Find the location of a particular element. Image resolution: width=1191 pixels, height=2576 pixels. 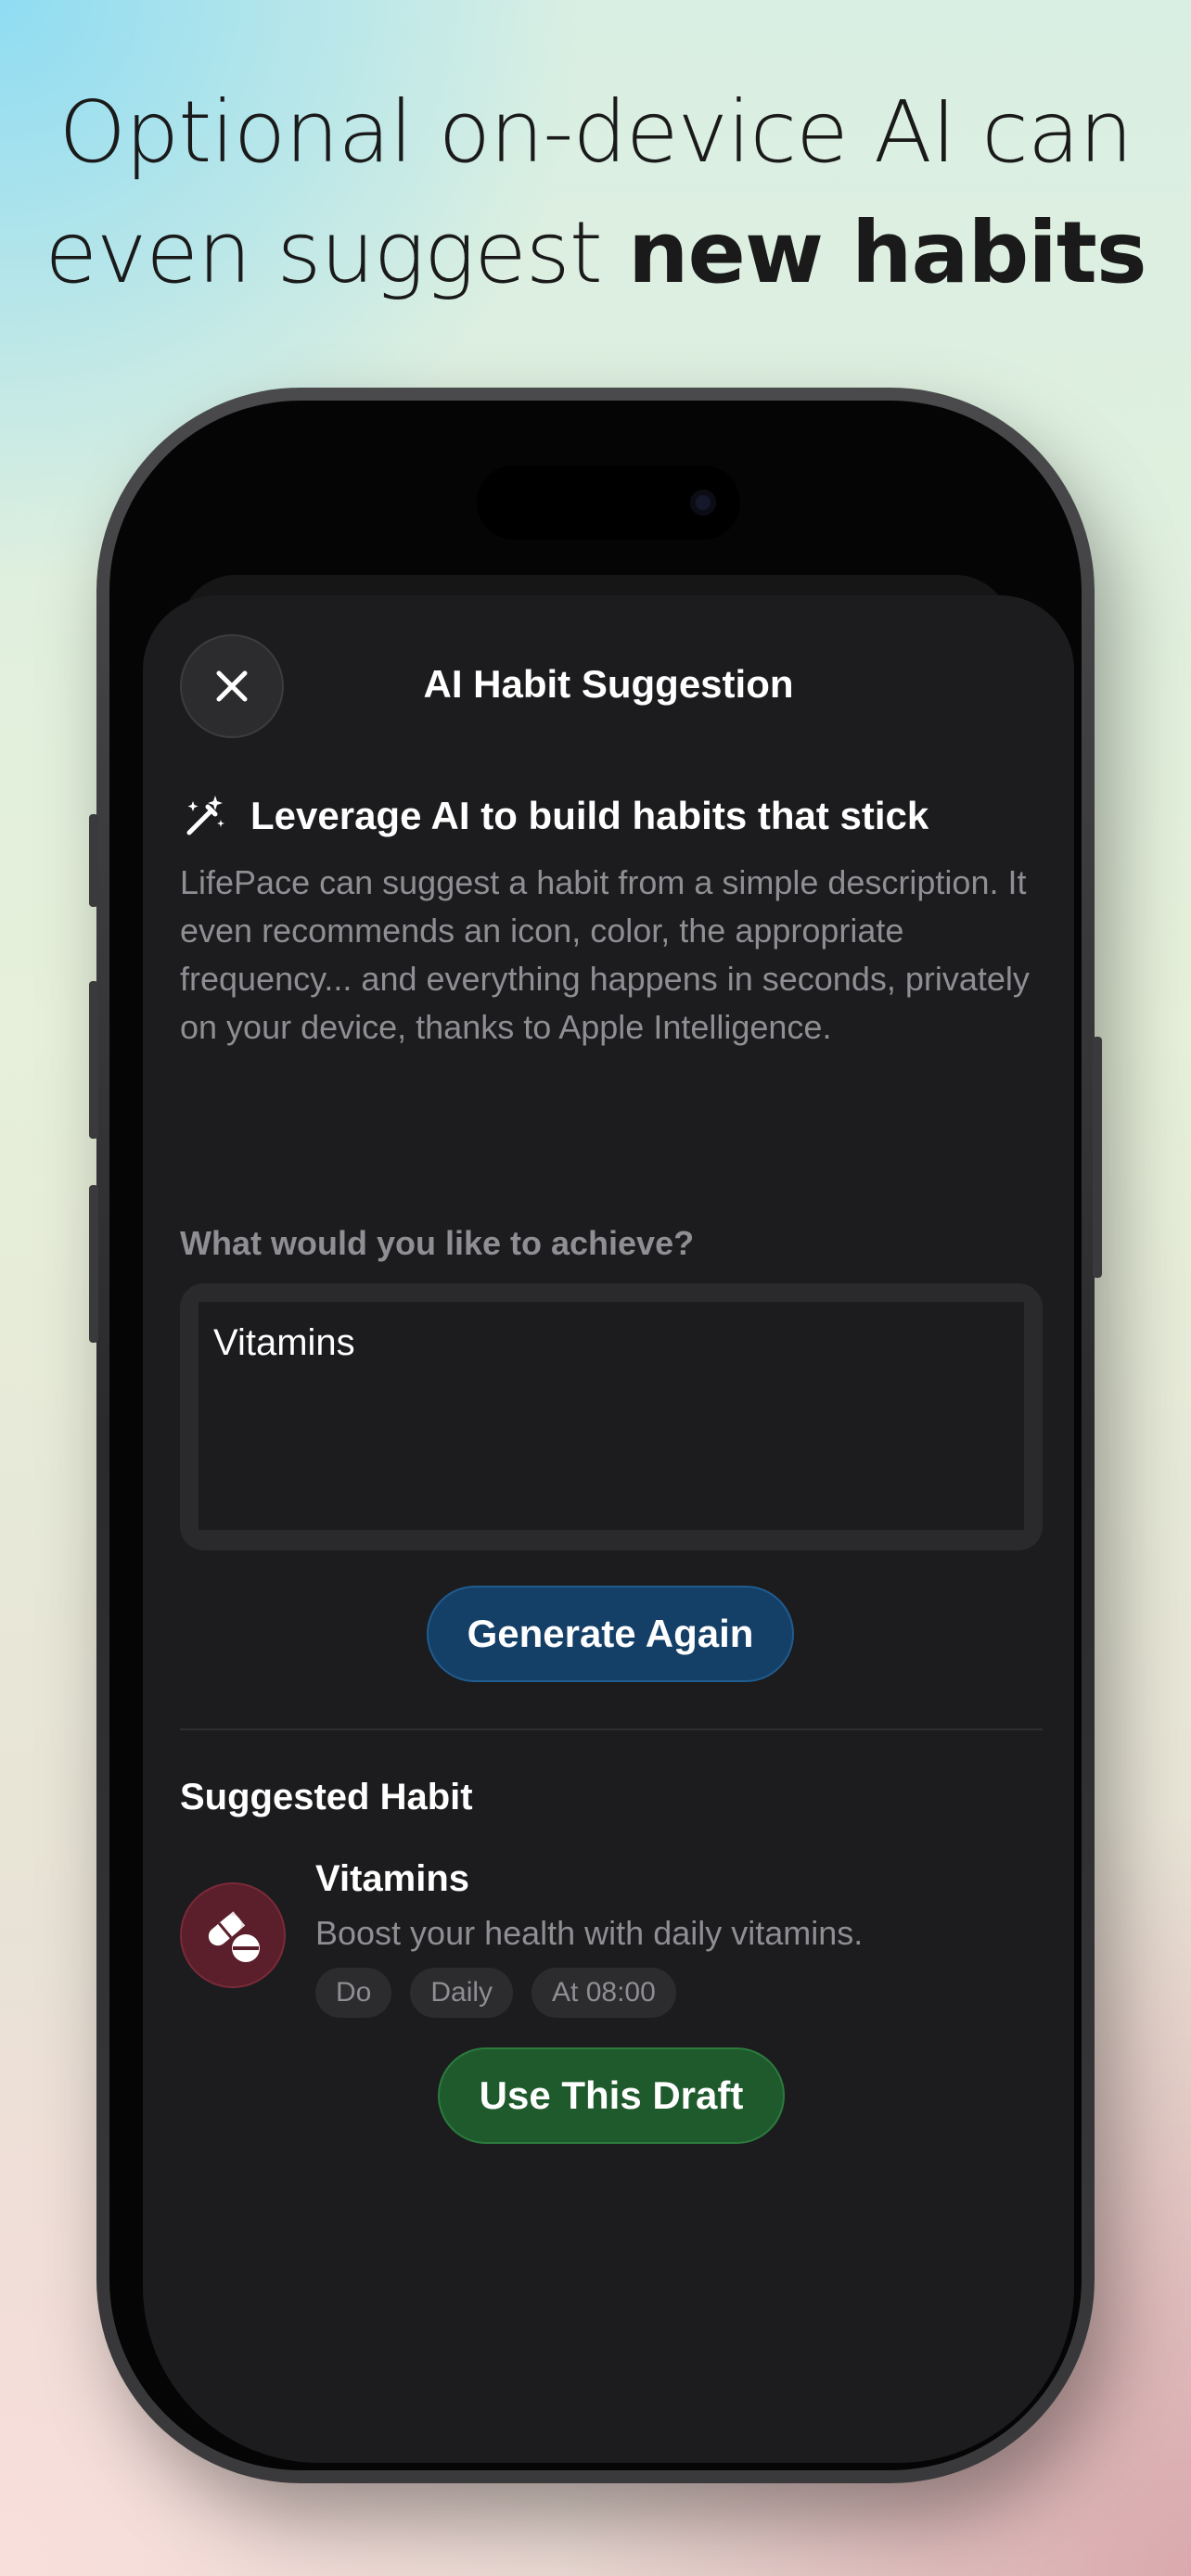

headline-bold: new habits is located at coordinates (887, 253).